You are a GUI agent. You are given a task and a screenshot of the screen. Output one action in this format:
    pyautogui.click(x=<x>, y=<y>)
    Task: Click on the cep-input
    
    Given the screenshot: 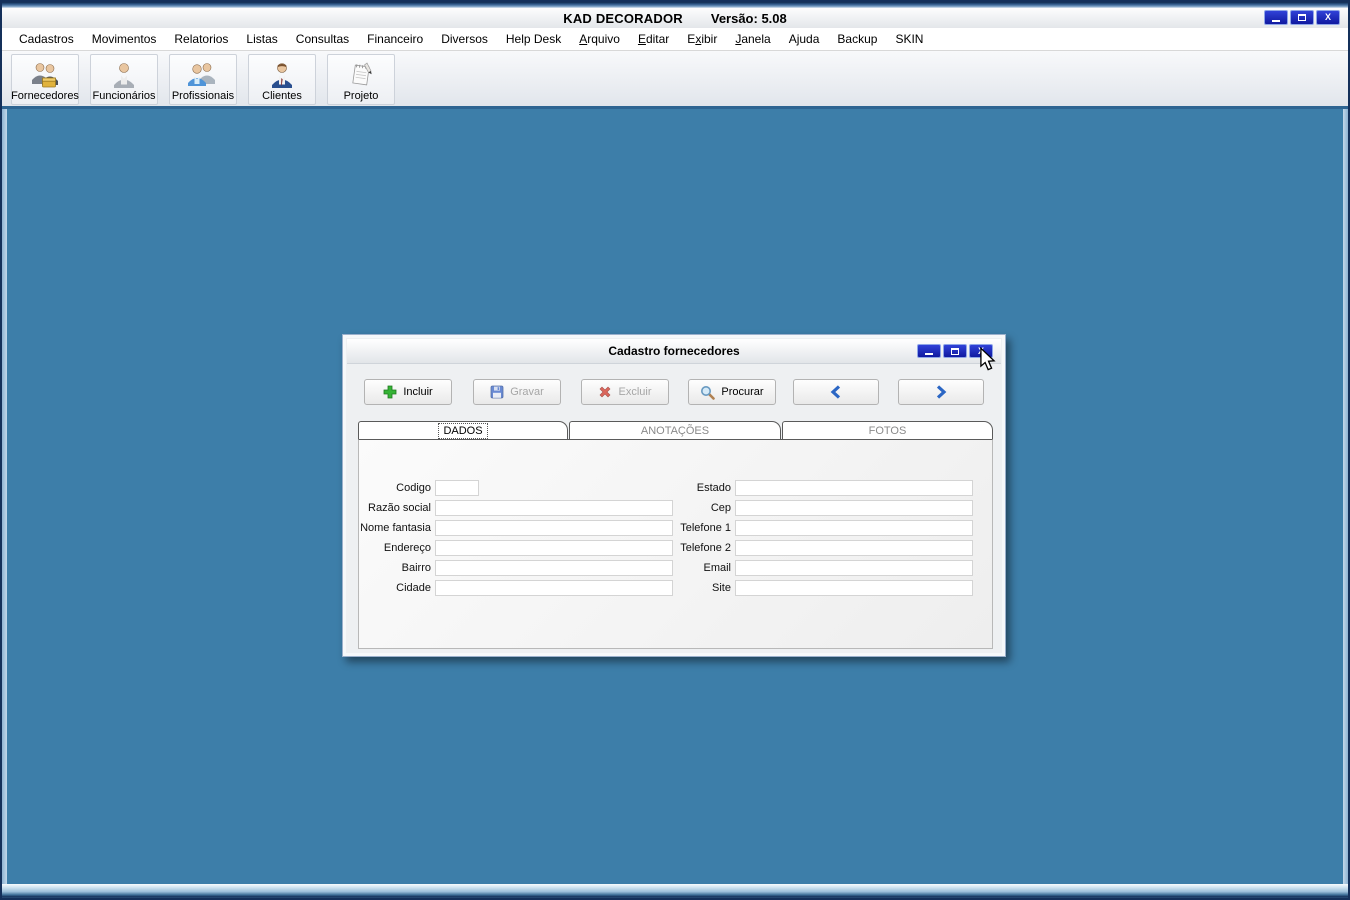 What is the action you would take?
    pyautogui.click(x=854, y=508)
    